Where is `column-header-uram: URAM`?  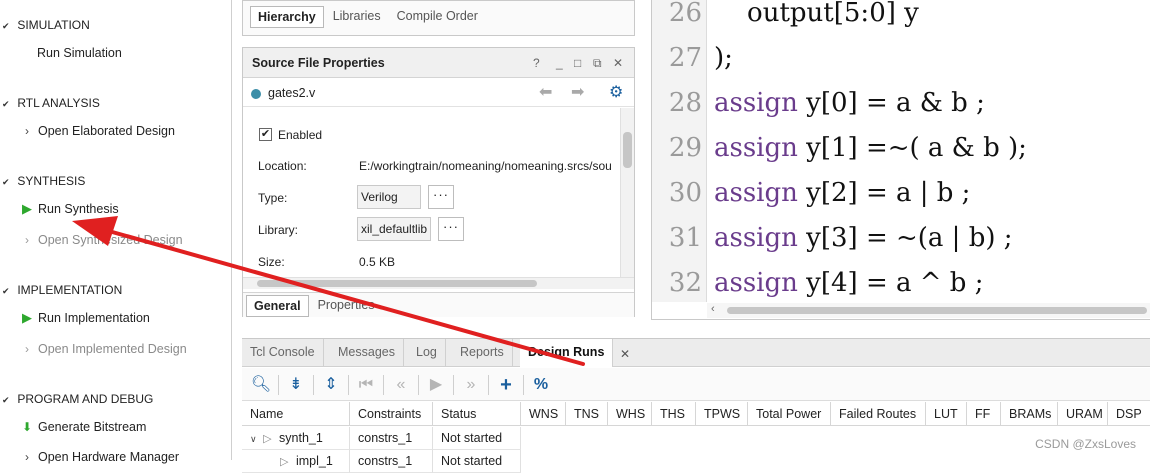 column-header-uram: URAM is located at coordinates (1083, 414).